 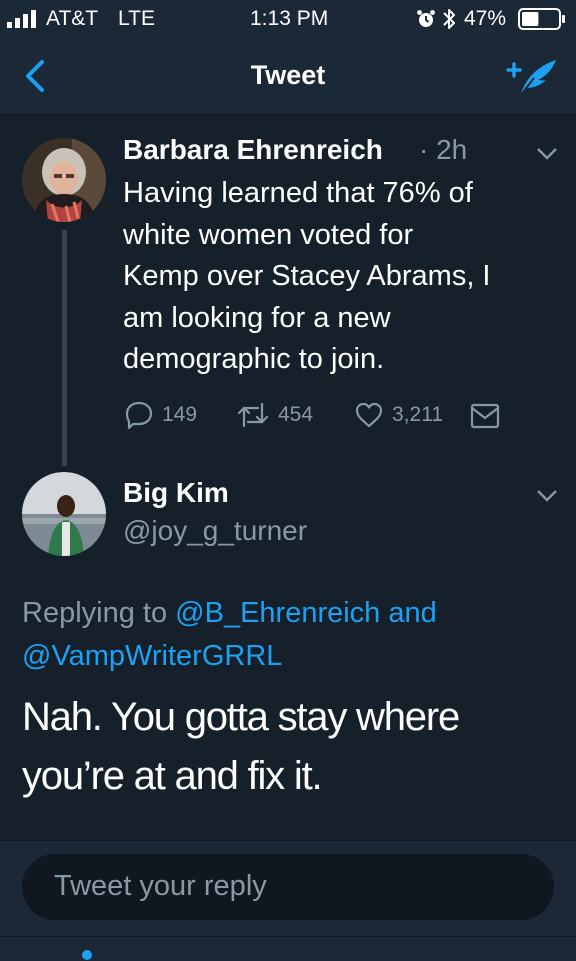 What do you see at coordinates (541, 19) in the screenshot?
I see `battery-icon` at bounding box center [541, 19].